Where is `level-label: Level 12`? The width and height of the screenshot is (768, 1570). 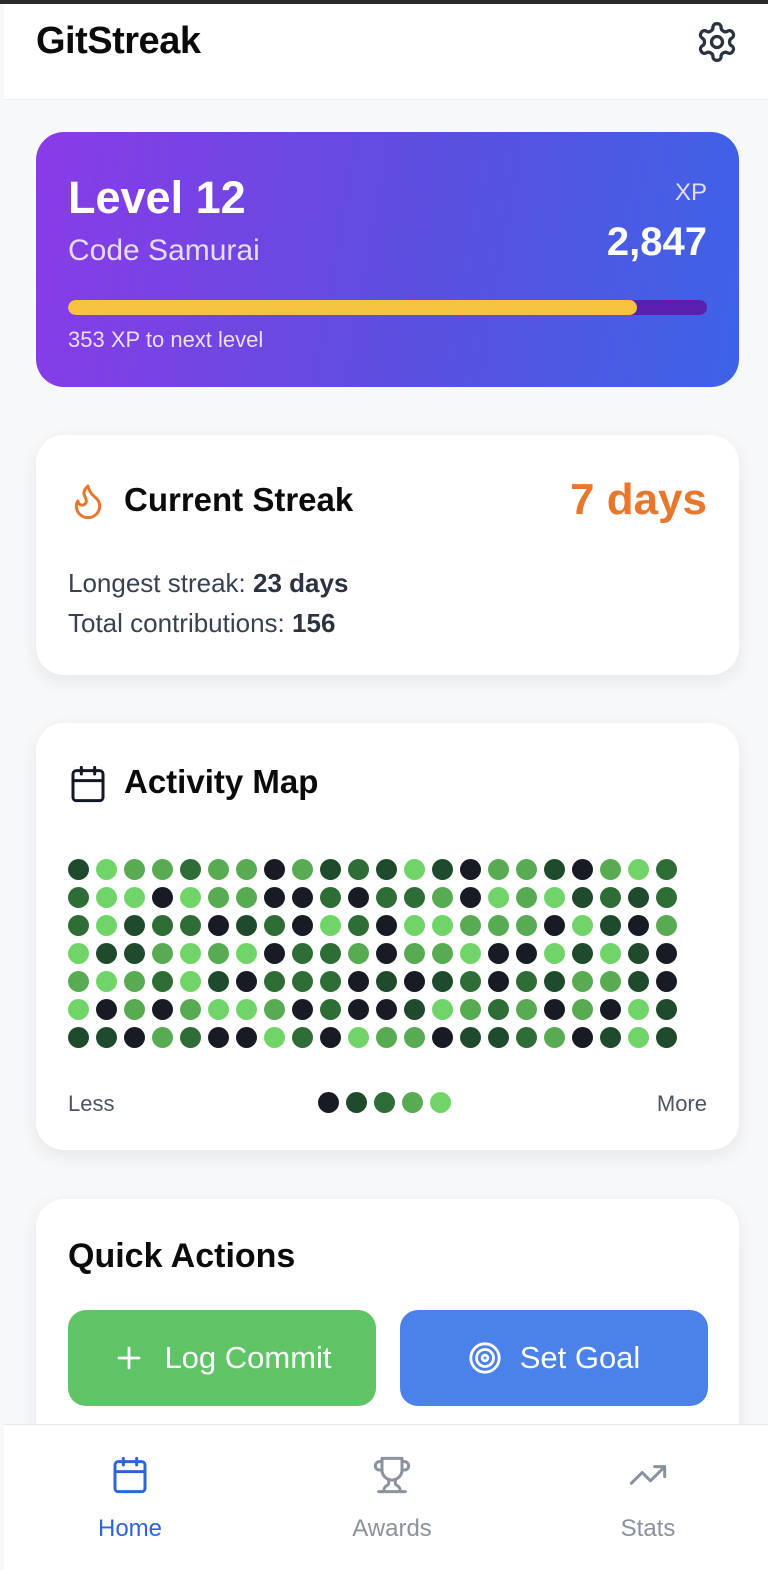
level-label: Level 12 is located at coordinates (157, 197).